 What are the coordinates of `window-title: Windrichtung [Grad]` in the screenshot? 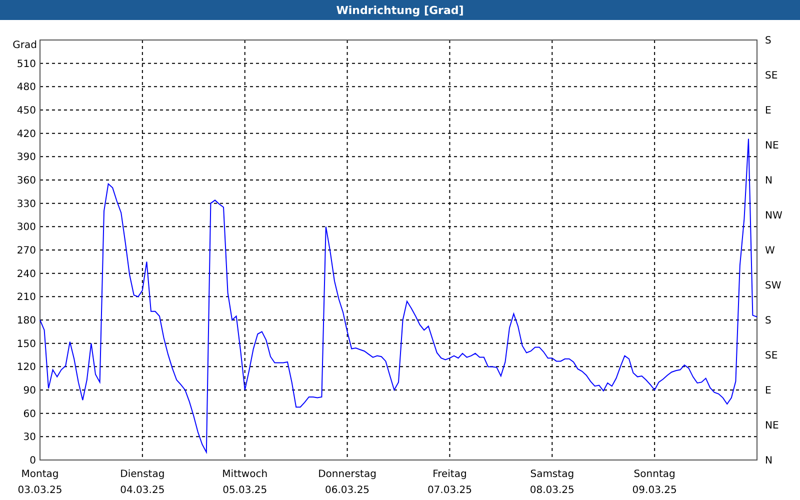 It's located at (400, 10).